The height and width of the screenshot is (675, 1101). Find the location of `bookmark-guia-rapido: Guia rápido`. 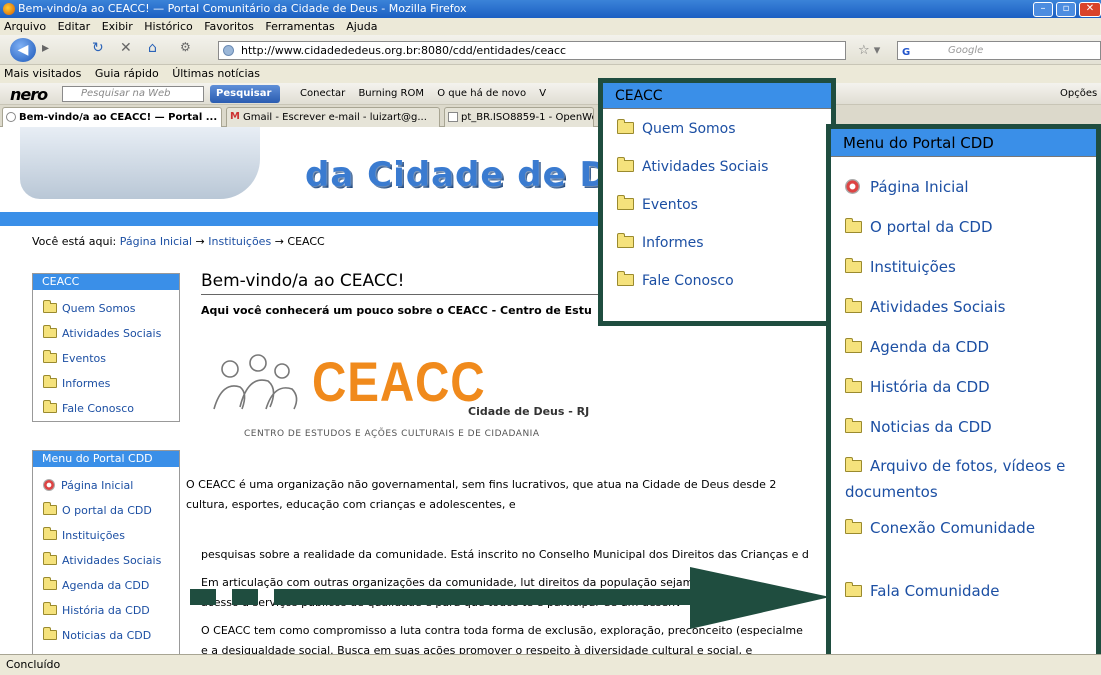

bookmark-guia-rapido: Guia rápido is located at coordinates (127, 73).